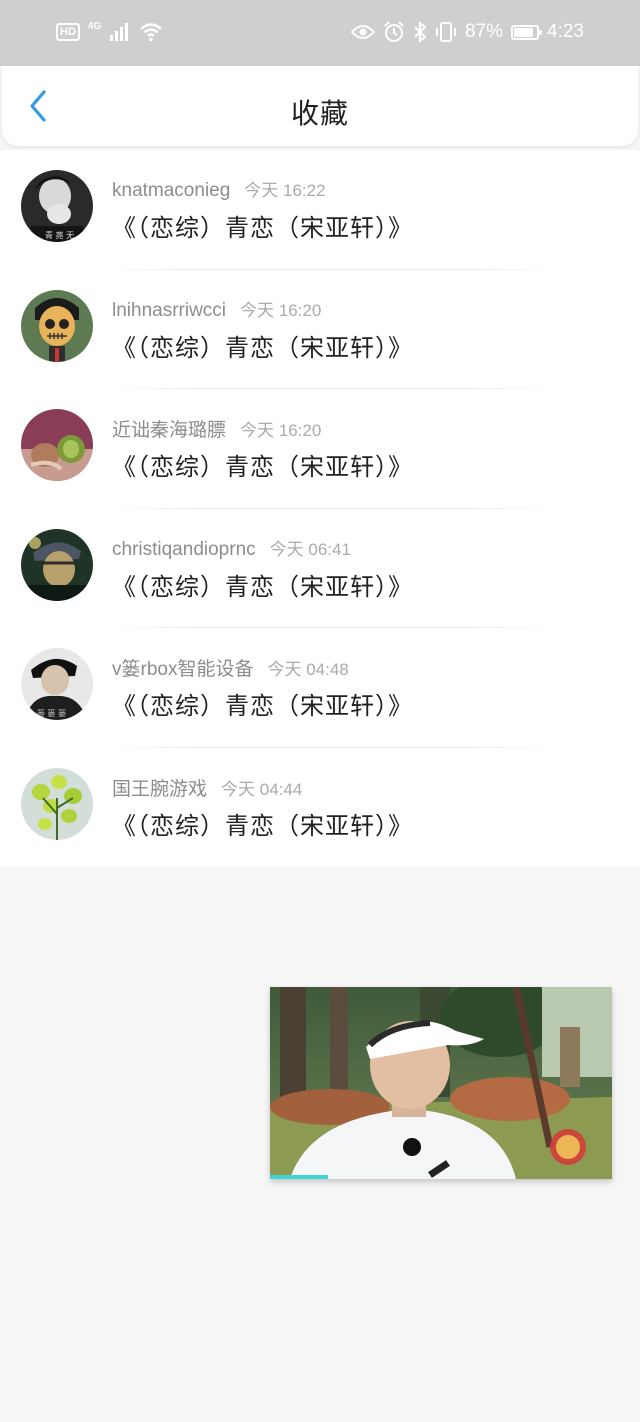 The height and width of the screenshot is (1422, 640). I want to click on item-username: lnihnasrriwcci, so click(169, 310).